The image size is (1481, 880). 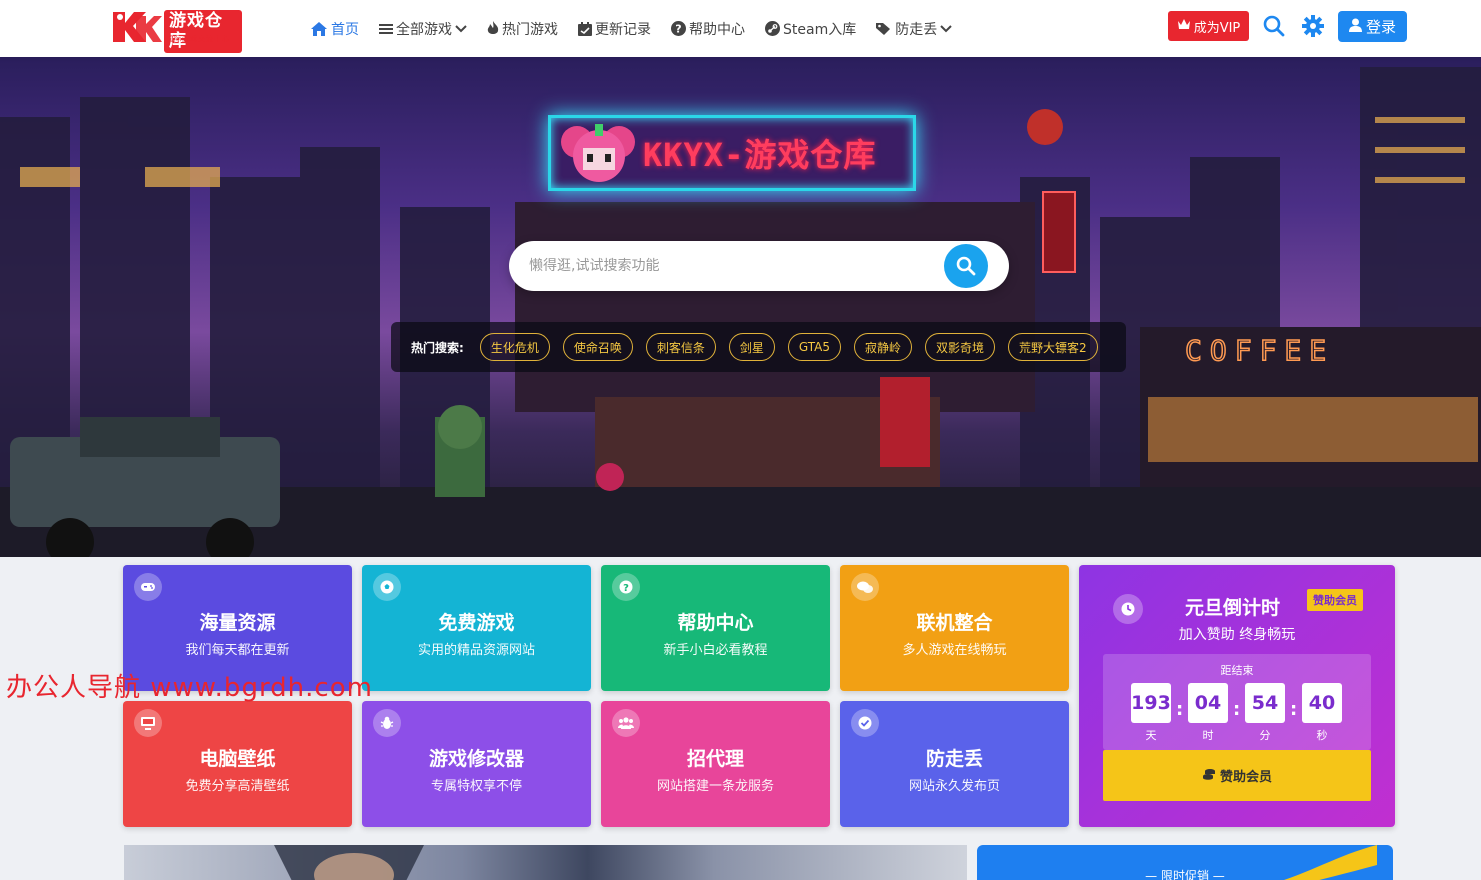 What do you see at coordinates (715, 759) in the screenshot?
I see `card-title: 招代理` at bounding box center [715, 759].